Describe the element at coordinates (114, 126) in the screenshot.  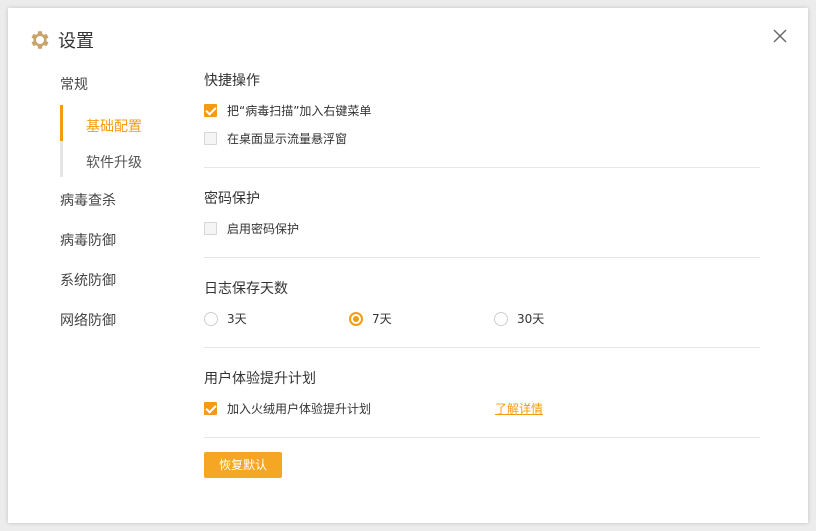
I see `sidebar-subitem-basic-config: 基础配置` at that location.